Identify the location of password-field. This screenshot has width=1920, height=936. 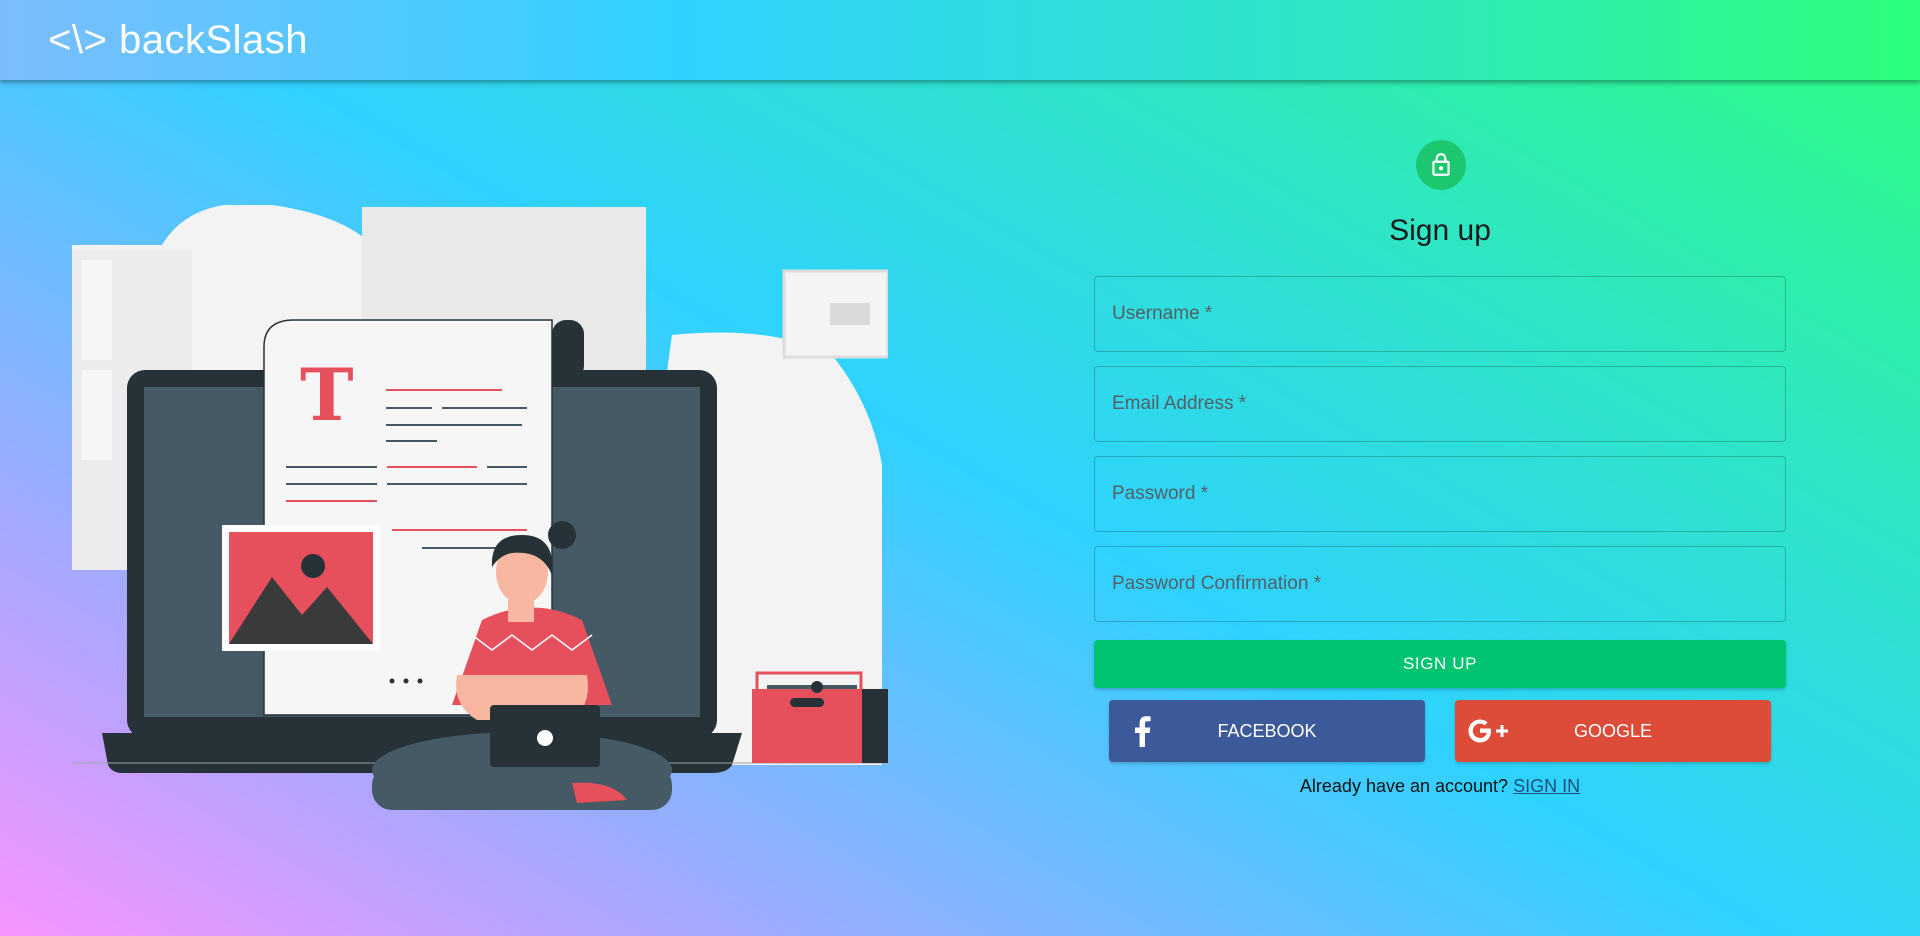
(1440, 494).